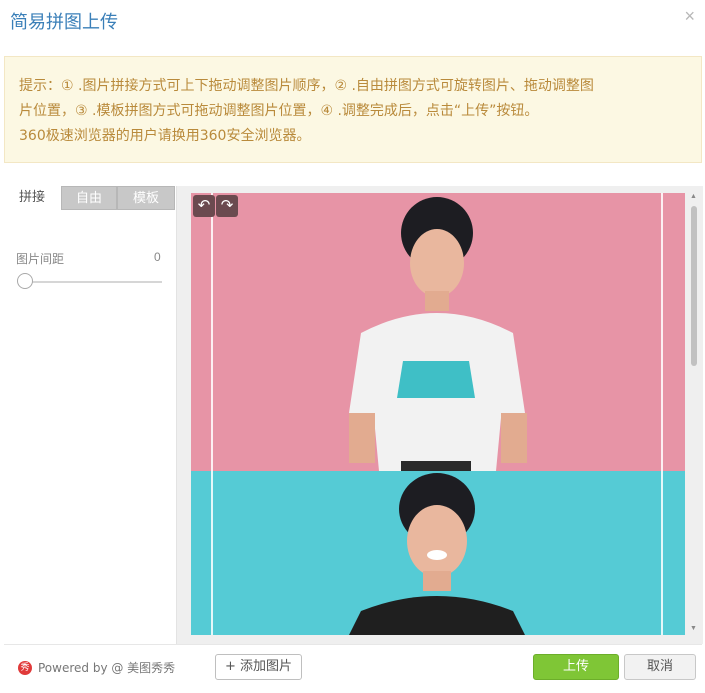 The image size is (705, 693). I want to click on dialog-title: 简易拼图上传, so click(64, 22).